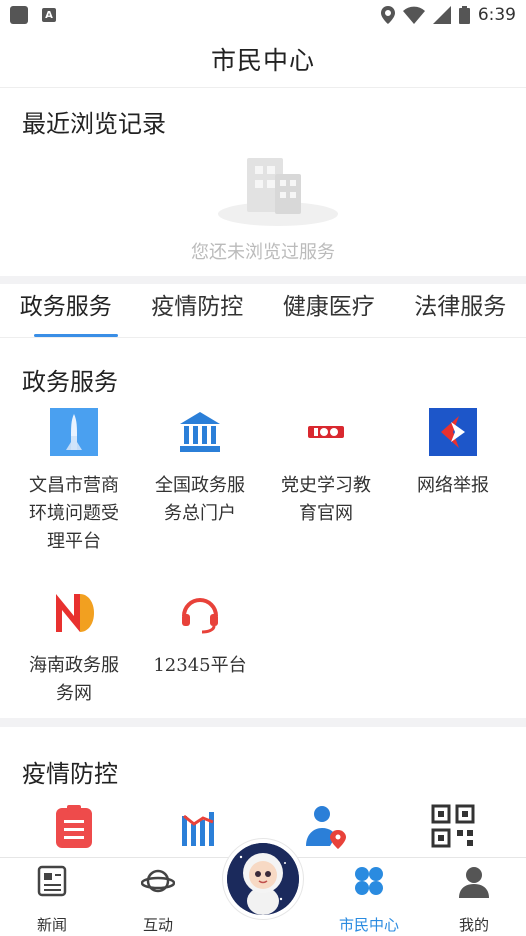 The width and height of the screenshot is (526, 936). I want to click on nav-label: 互动, so click(157, 925).